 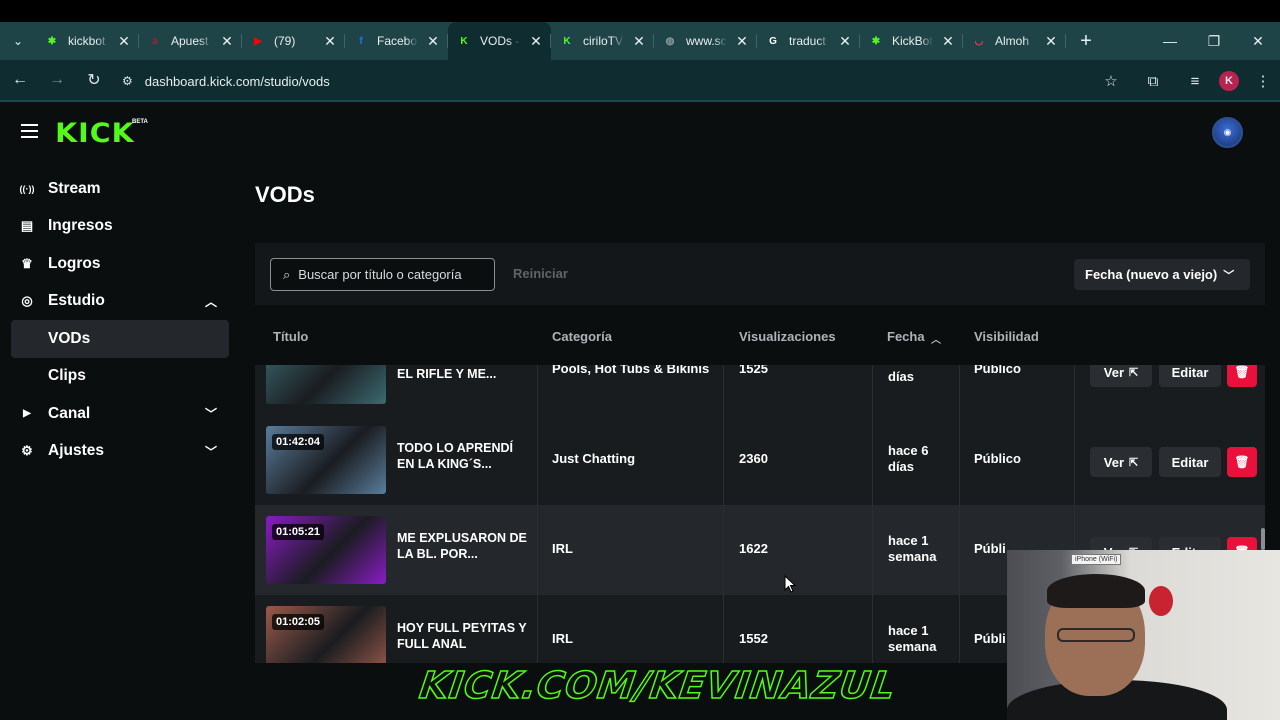 I want to click on chart-icon: ▤, so click(x=27, y=226).